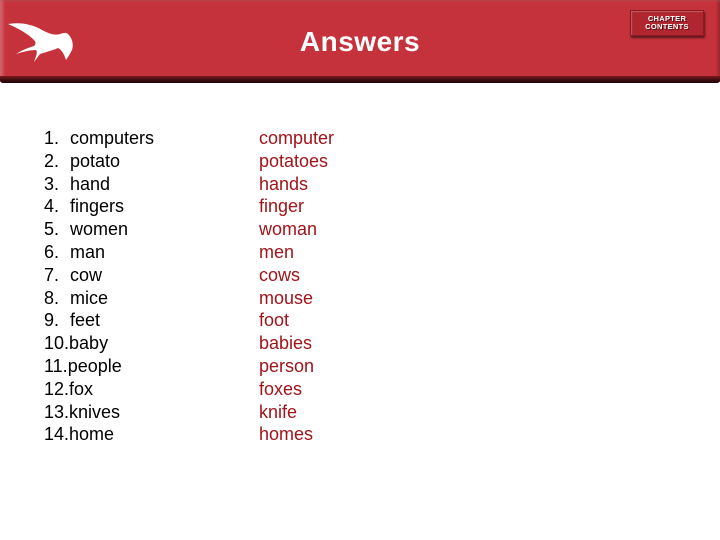  I want to click on answer-item: hands, so click(284, 183).